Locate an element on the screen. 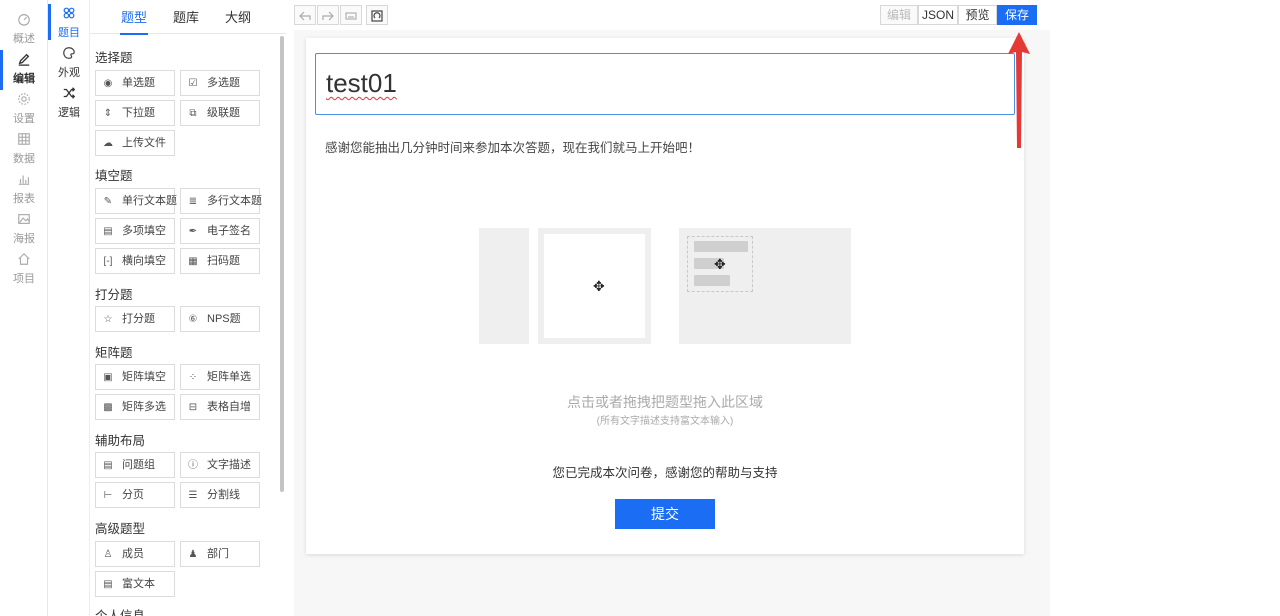 The image size is (1280, 616). sort-arrows-icon: ⇕ is located at coordinates (108, 113).